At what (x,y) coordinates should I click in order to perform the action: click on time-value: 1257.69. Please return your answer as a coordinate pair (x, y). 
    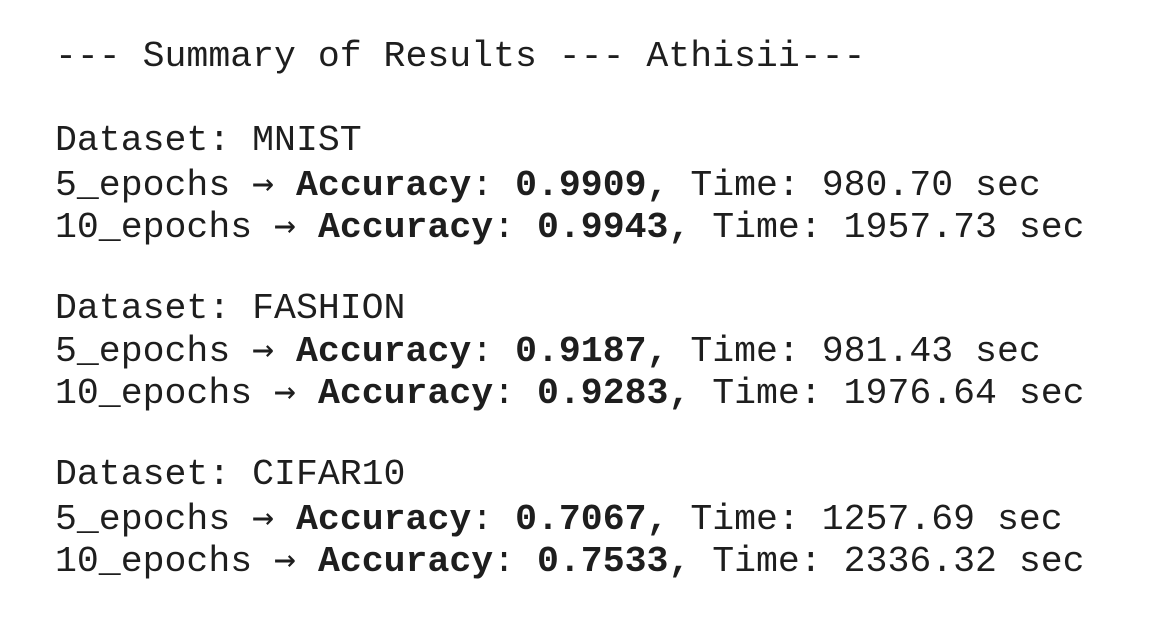
    Looking at the image, I should click on (898, 519).